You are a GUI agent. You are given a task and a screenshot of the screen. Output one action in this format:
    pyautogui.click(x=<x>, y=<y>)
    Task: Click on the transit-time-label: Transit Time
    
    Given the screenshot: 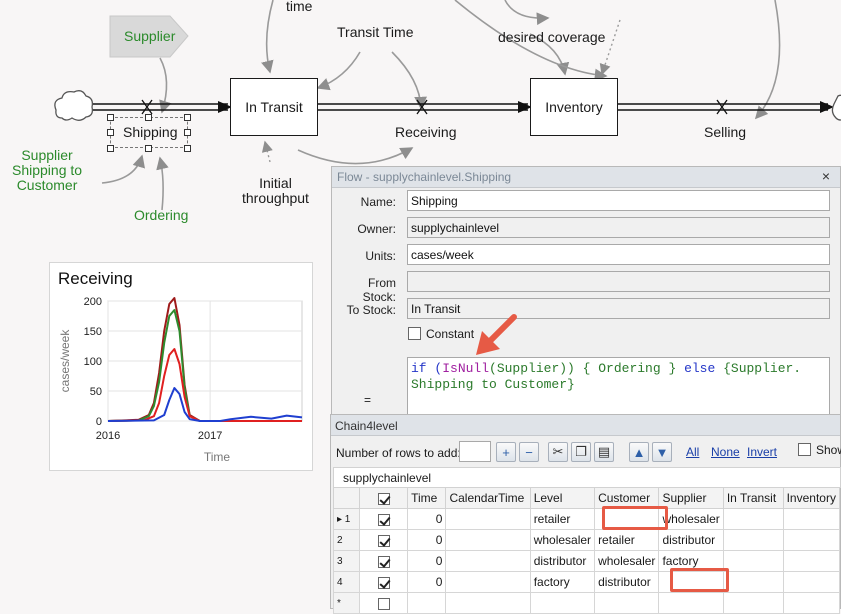 What is the action you would take?
    pyautogui.click(x=375, y=32)
    